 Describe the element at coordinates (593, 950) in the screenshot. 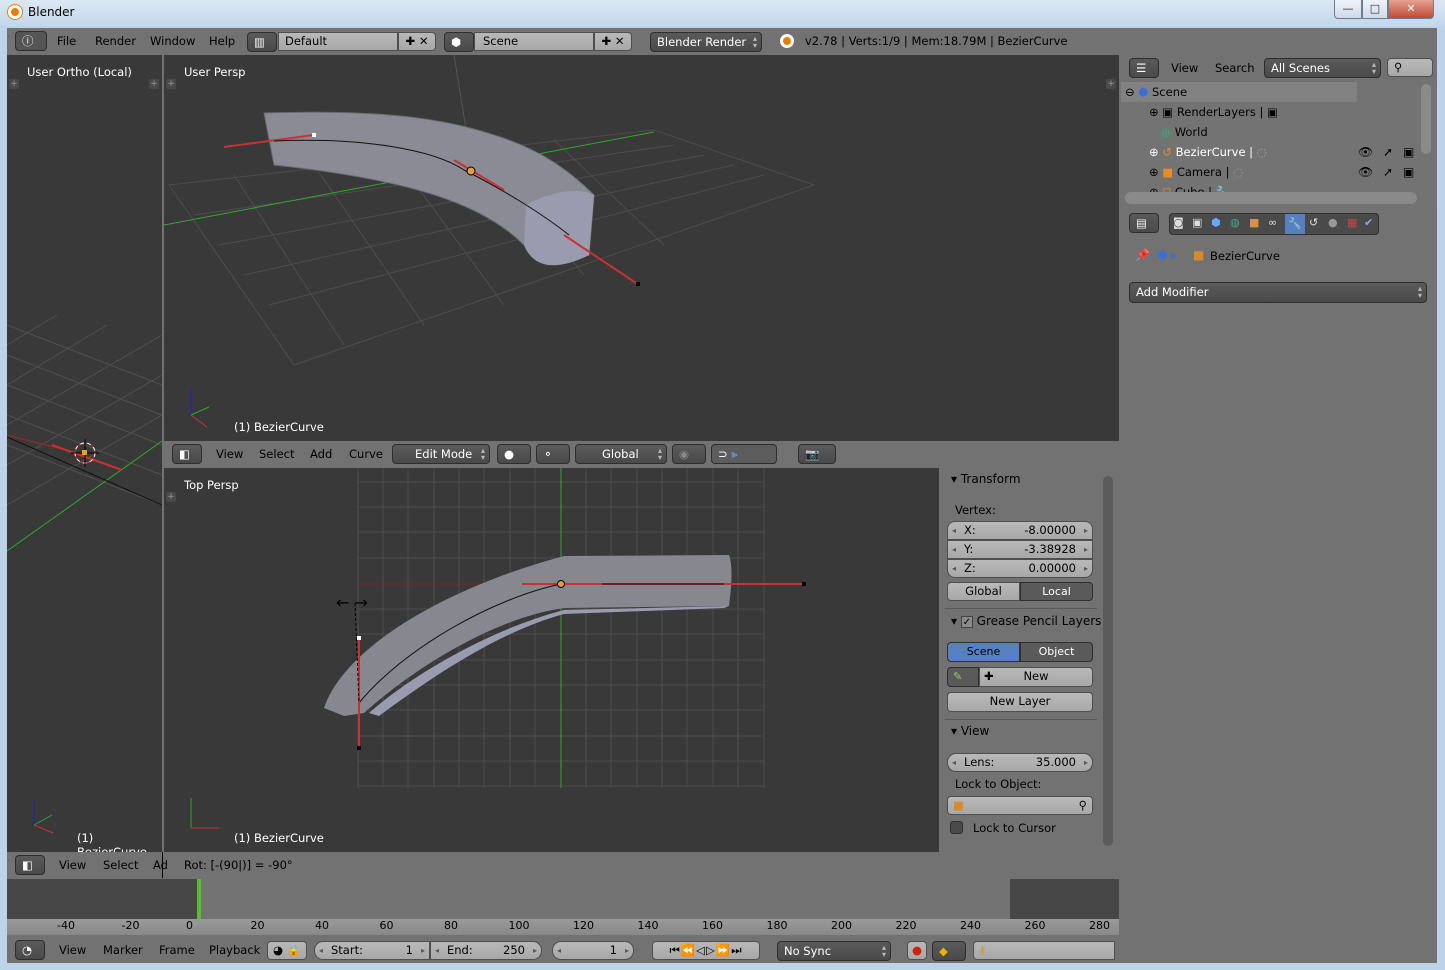

I see `current-frame-field: ◂ 1 ▸` at that location.